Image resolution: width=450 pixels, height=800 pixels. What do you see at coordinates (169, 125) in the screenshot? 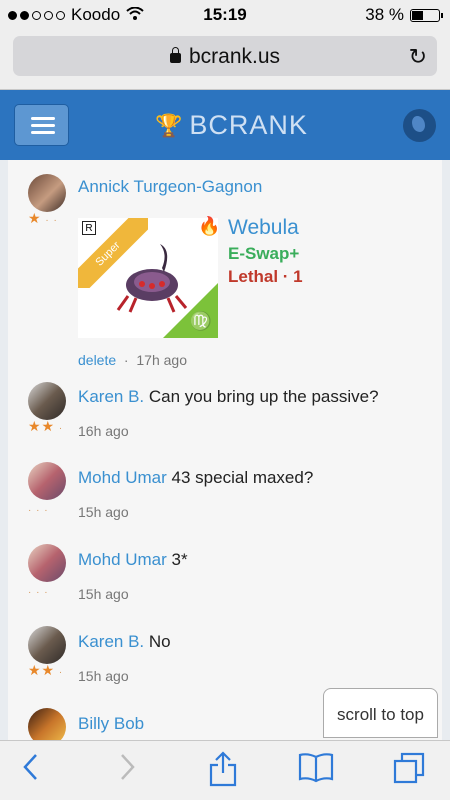
I see `trophy-icon: 🏆` at bounding box center [169, 125].